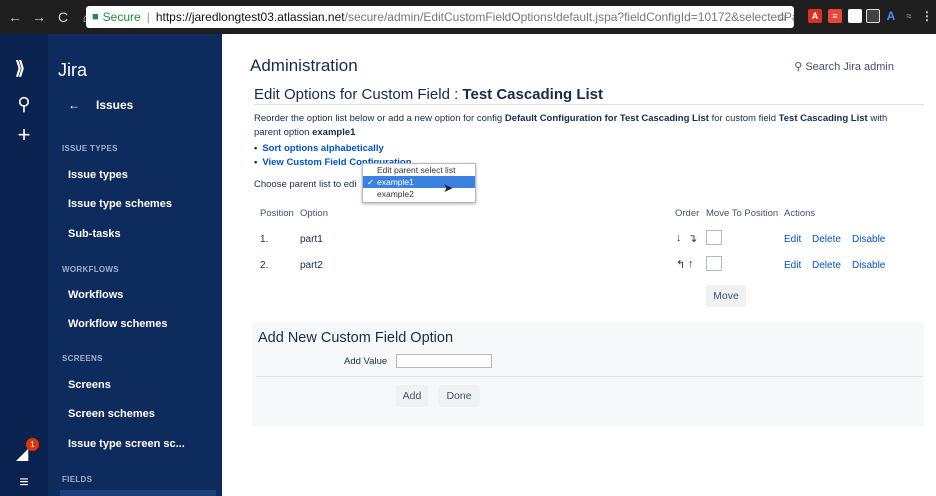 The height and width of the screenshot is (496, 936). Describe the element at coordinates (250, 17) in the screenshot. I see `url-host: https://jaredlongtest03.atlassian.net` at that location.